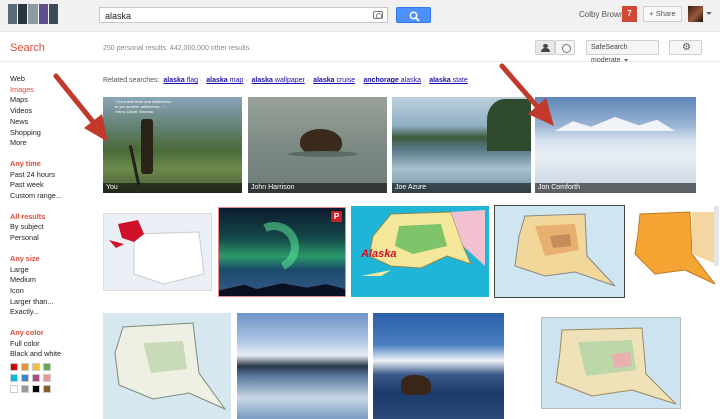 The width and height of the screenshot is (720, 419). I want to click on pinterest-icon: P, so click(336, 216).